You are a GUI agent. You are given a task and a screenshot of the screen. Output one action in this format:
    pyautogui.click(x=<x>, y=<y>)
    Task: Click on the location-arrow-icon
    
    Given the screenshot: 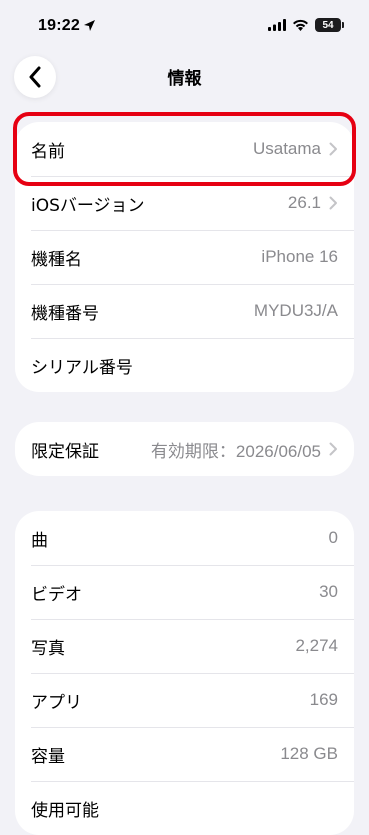 What is the action you would take?
    pyautogui.click(x=89, y=25)
    